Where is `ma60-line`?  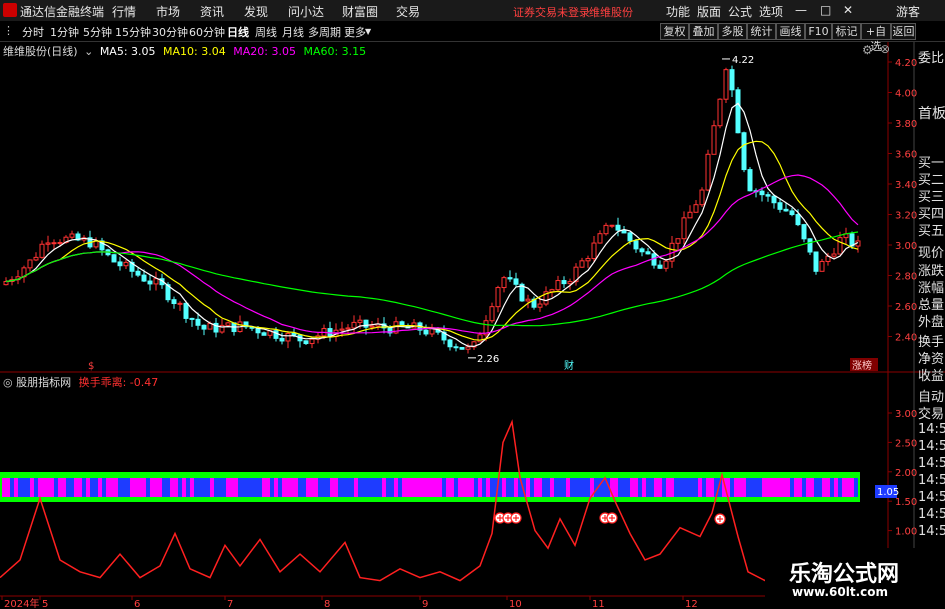
ma60-line is located at coordinates (432, 279).